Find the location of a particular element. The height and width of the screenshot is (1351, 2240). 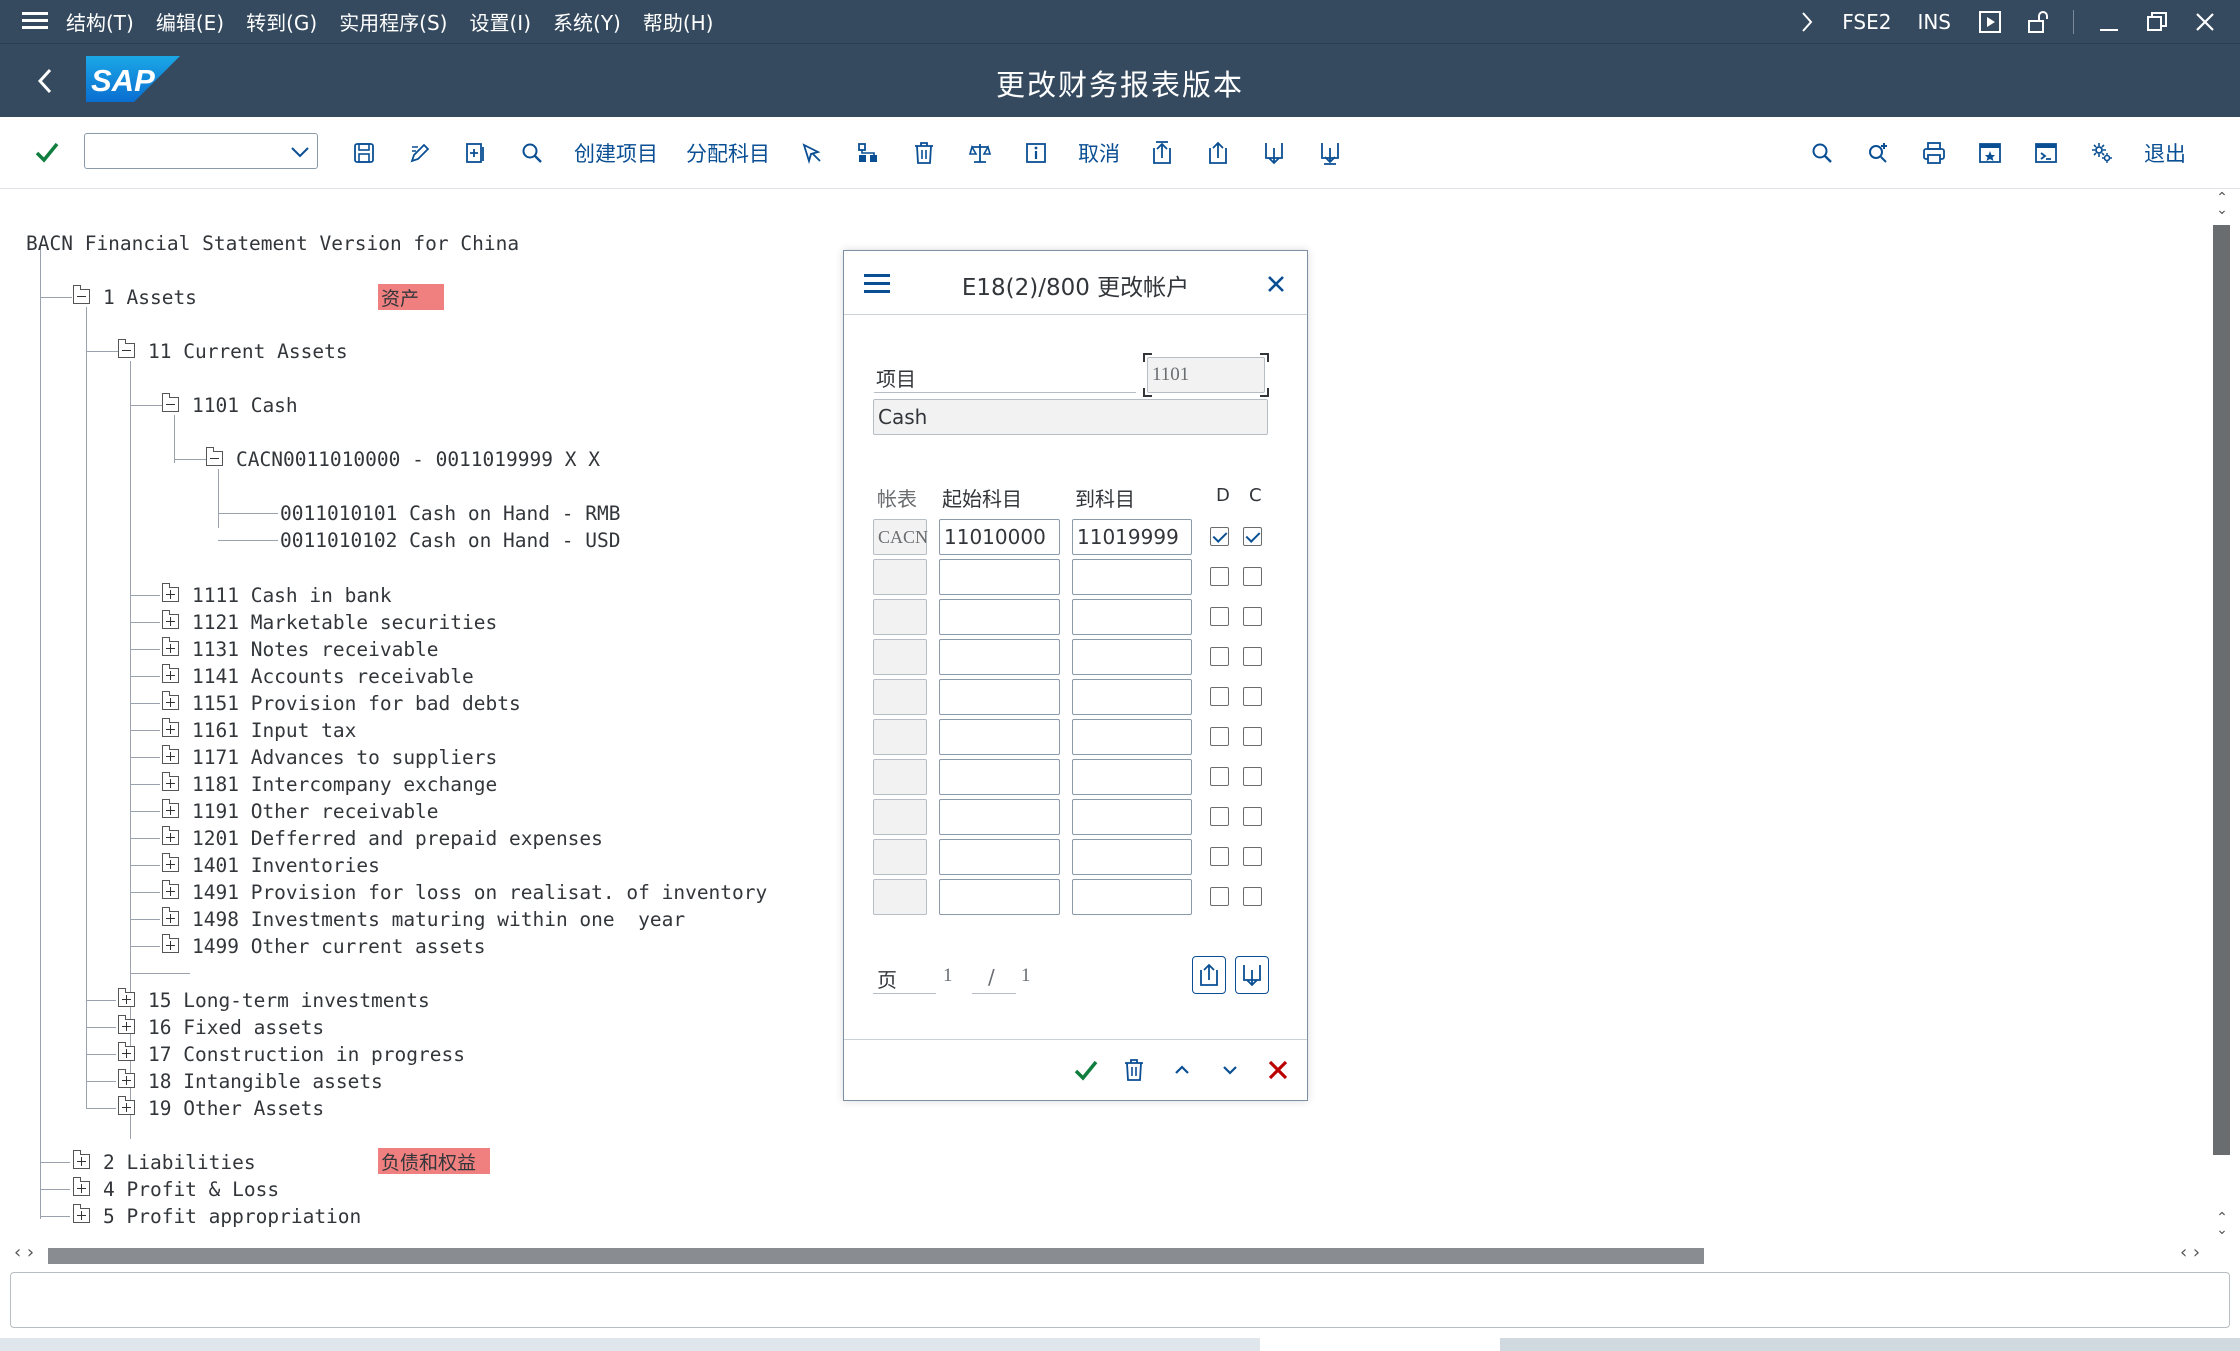

print-icon is located at coordinates (1934, 153).